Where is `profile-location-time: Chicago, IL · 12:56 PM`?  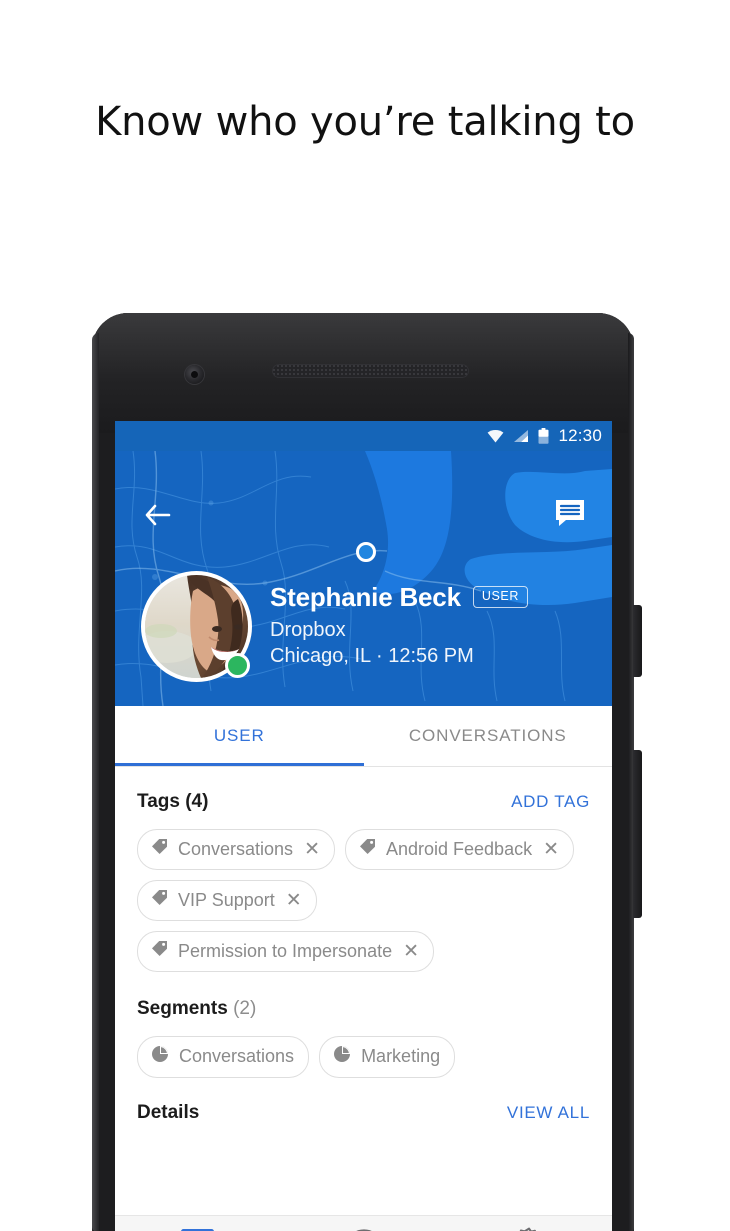
profile-location-time: Chicago, IL · 12:56 PM is located at coordinates (372, 655).